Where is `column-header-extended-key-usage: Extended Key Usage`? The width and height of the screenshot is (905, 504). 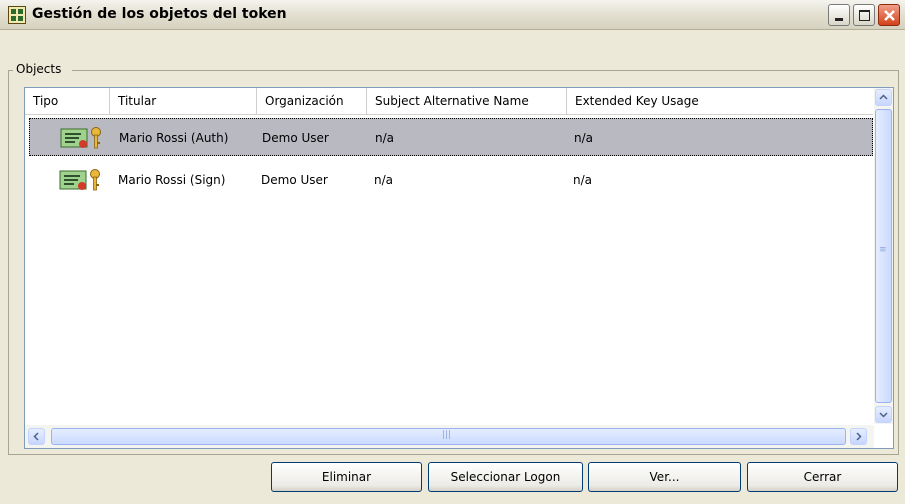
column-header-extended-key-usage: Extended Key Usage is located at coordinates (720, 101).